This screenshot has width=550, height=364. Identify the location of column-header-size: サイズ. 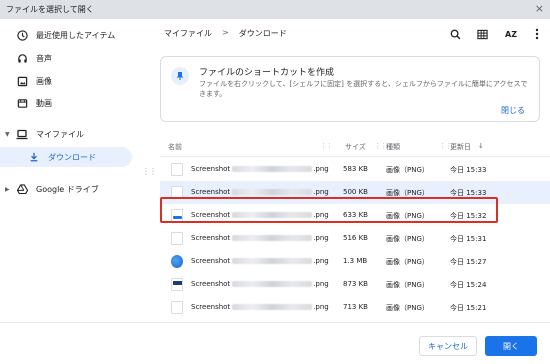
(355, 147).